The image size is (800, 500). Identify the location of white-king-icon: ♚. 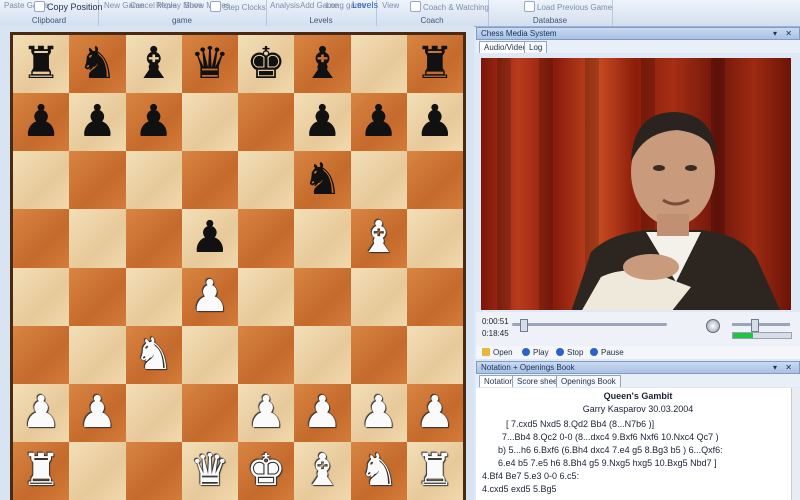
(265, 470).